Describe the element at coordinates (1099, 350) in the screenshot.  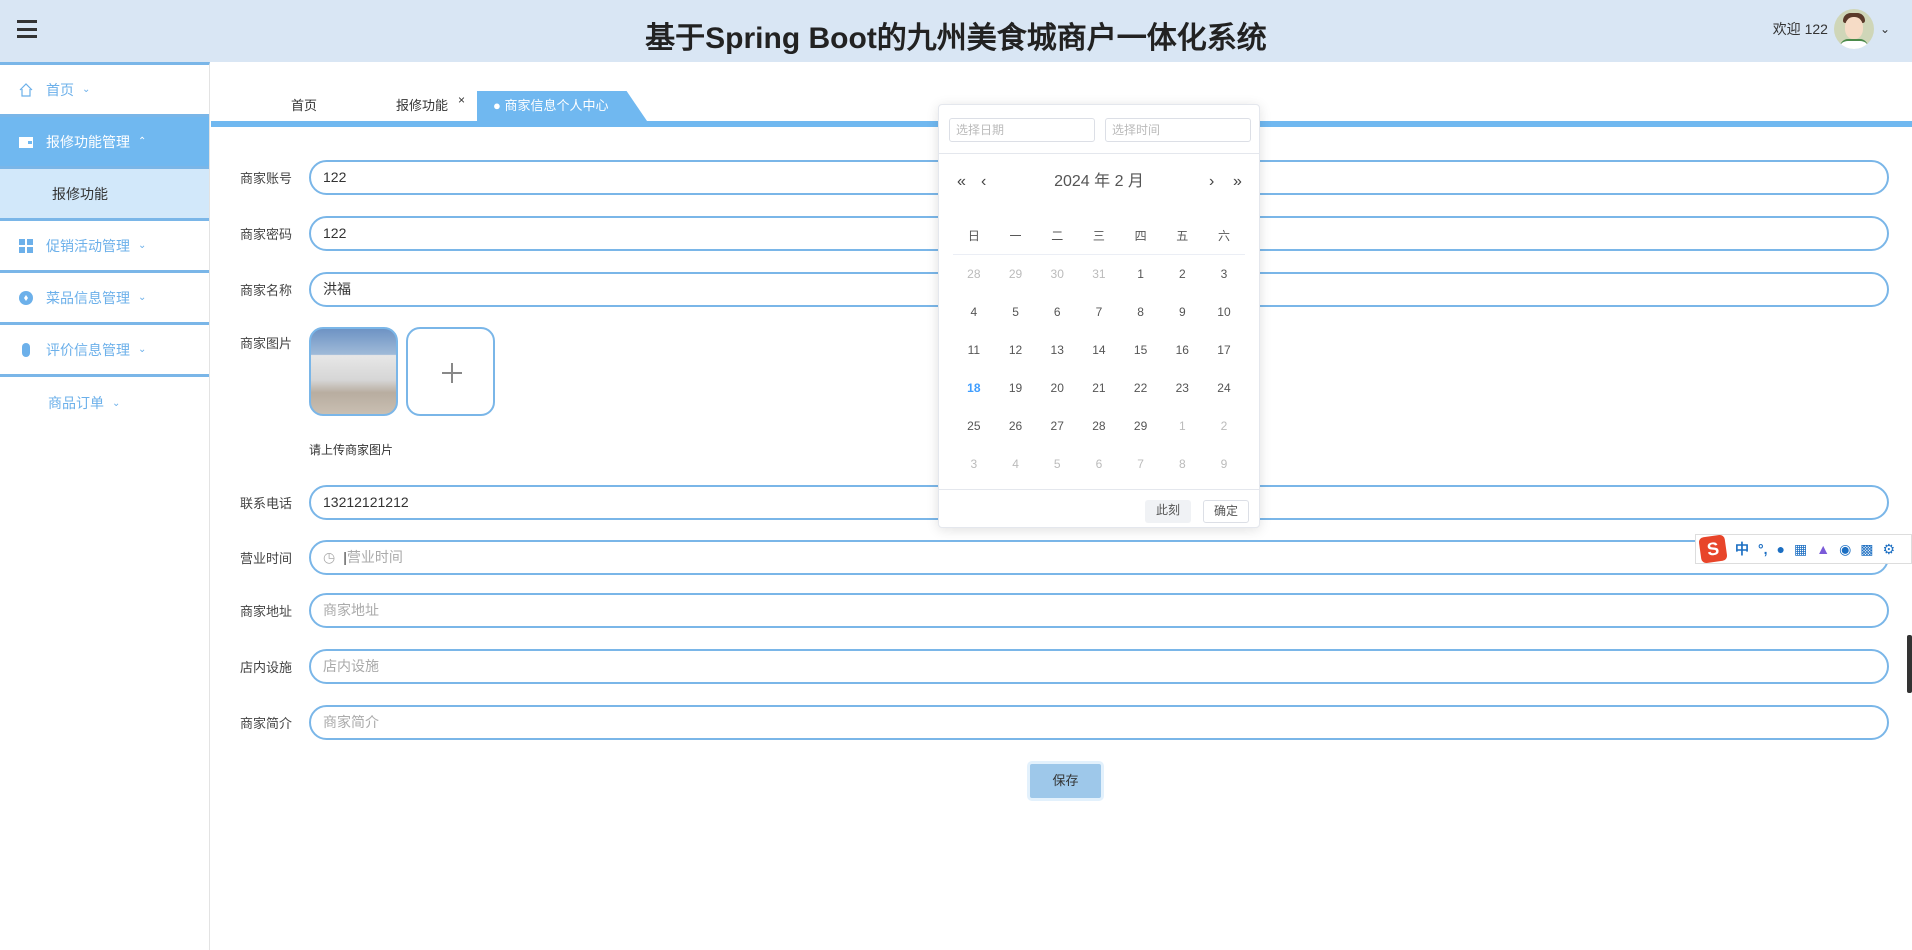
I see `calendar-day: 14` at that location.